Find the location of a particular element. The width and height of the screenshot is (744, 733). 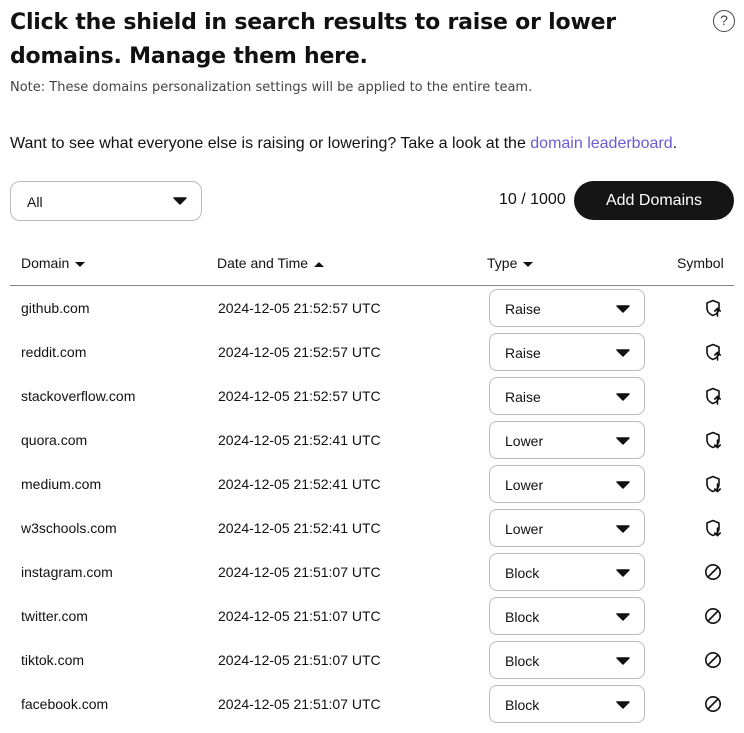

filter-value: All is located at coordinates (35, 202).